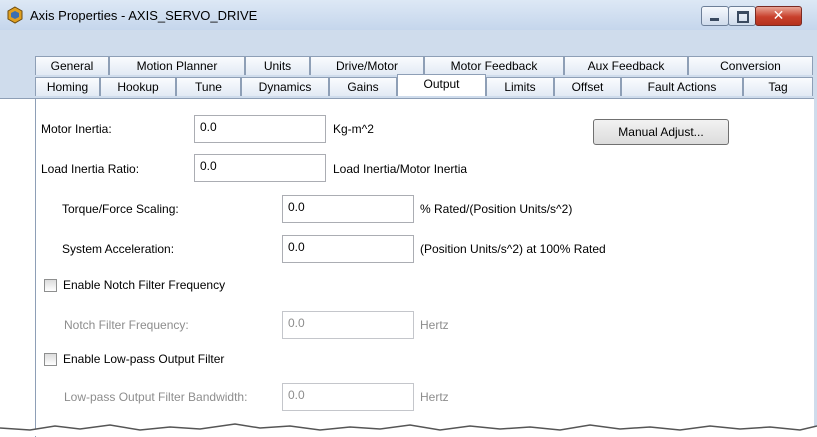 Image resolution: width=817 pixels, height=437 pixels. Describe the element at coordinates (144, 359) in the screenshot. I see `enable-lowpass-filter-label: Enable Low-pass Output Filter` at that location.